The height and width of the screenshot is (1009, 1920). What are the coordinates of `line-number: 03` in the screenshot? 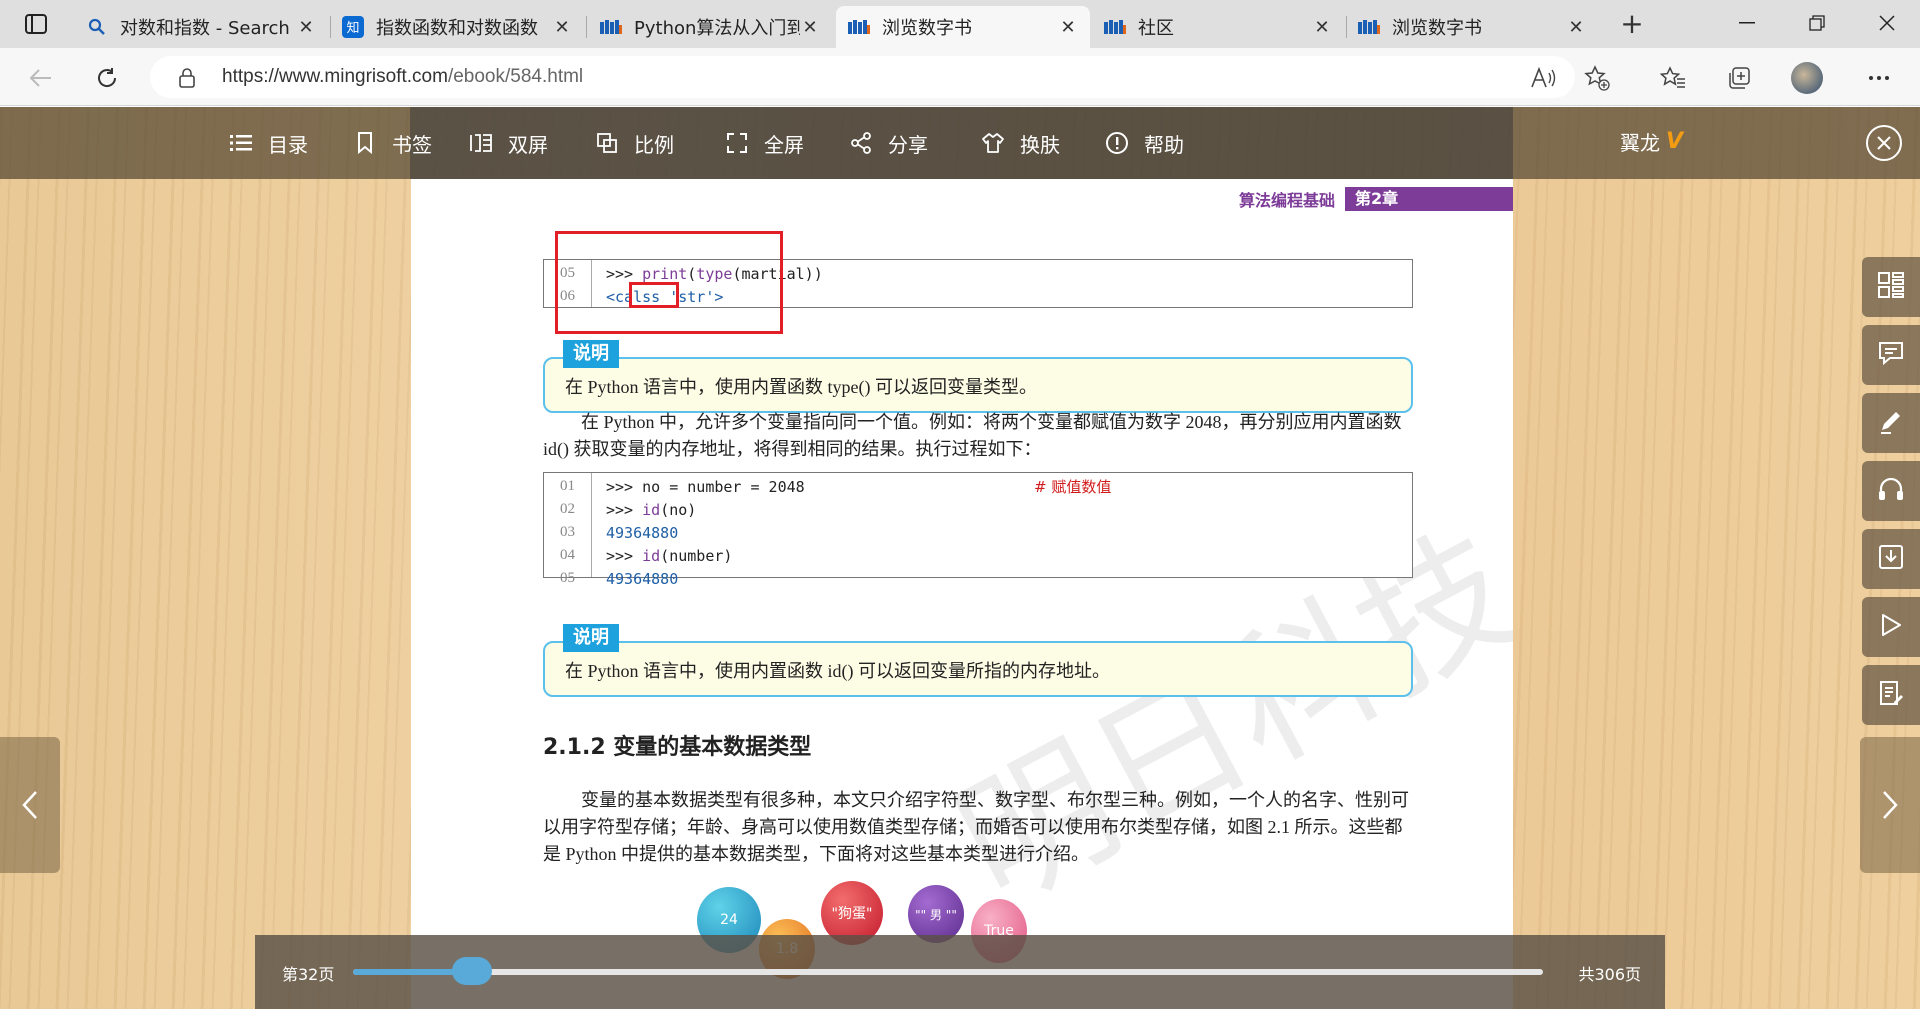 It's located at (567, 532).